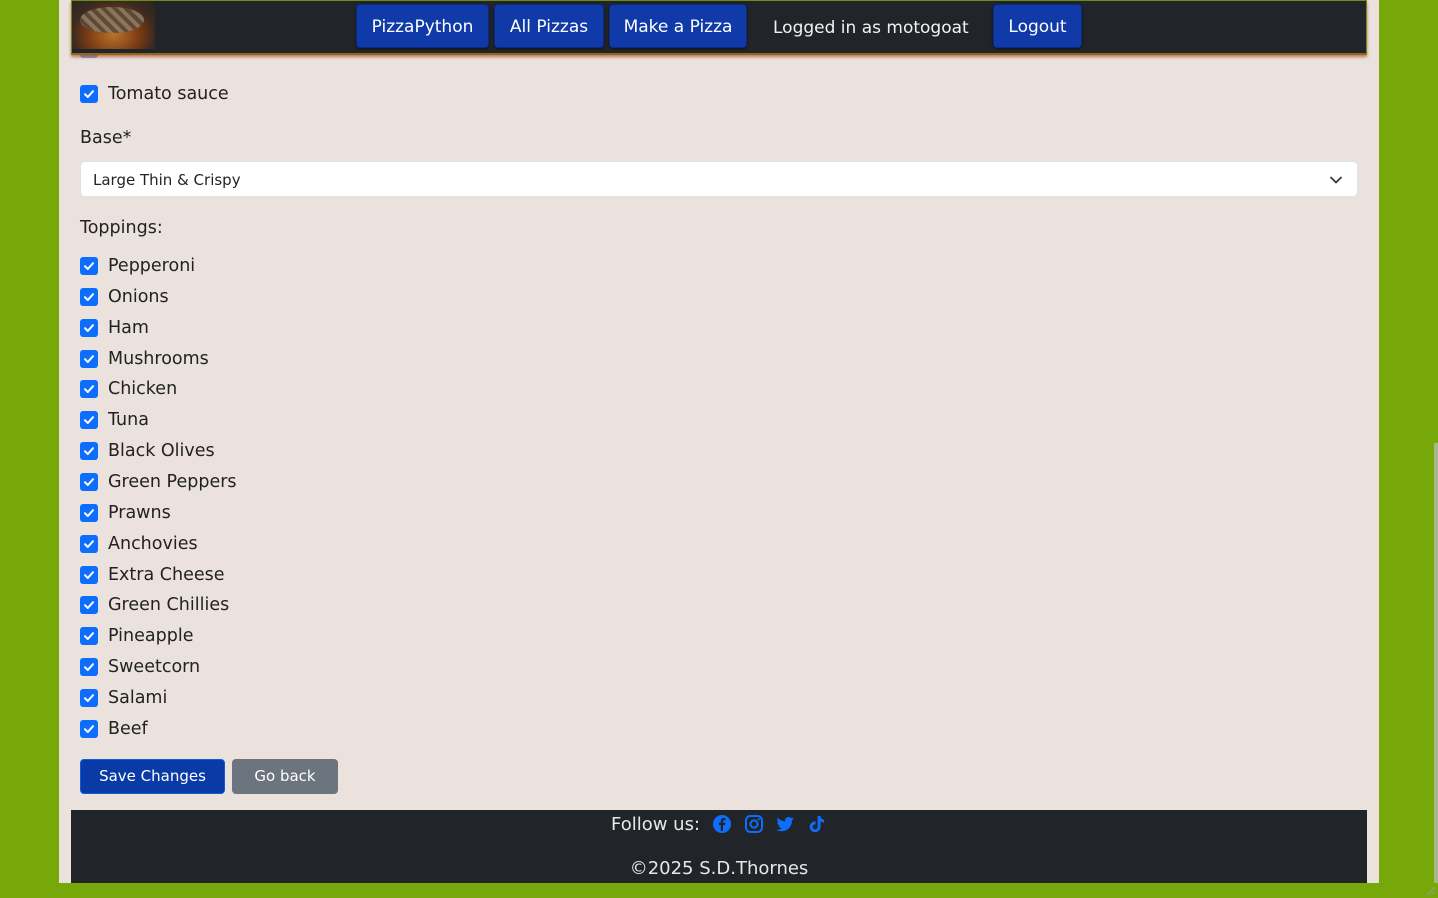  Describe the element at coordinates (143, 389) in the screenshot. I see `topping-label: Chicken` at that location.